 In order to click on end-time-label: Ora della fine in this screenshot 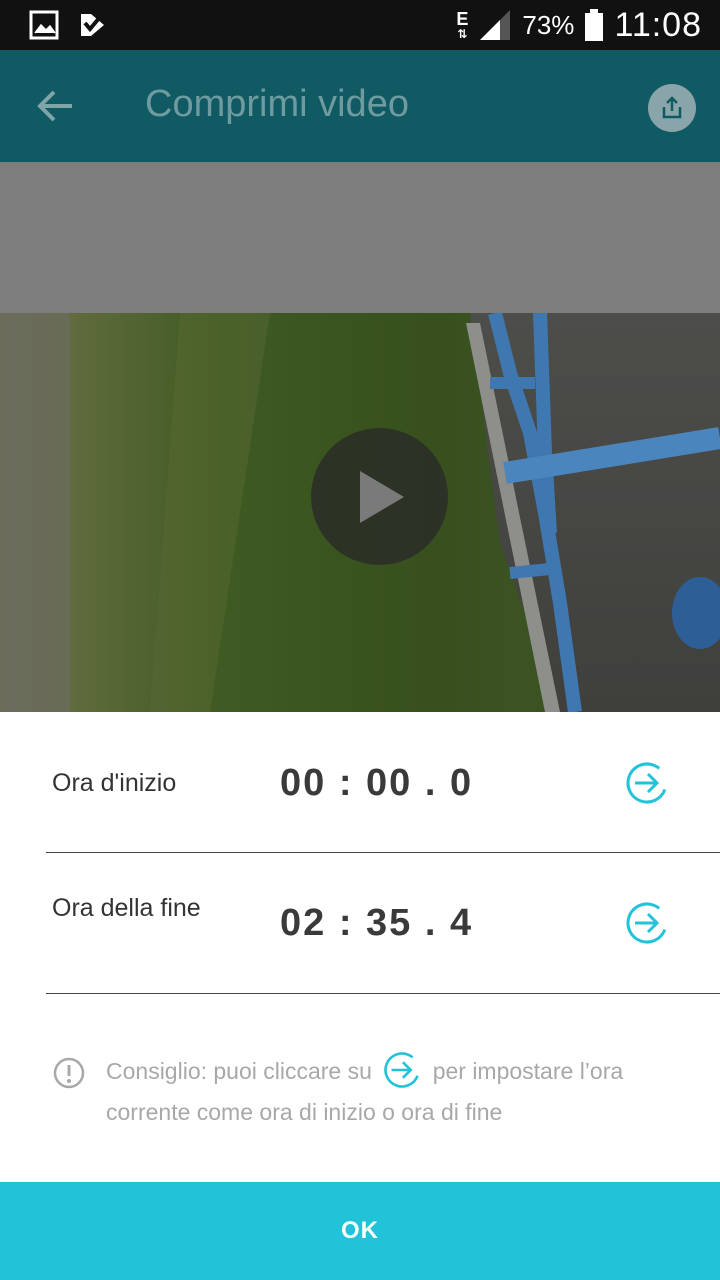, I will do `click(126, 908)`.